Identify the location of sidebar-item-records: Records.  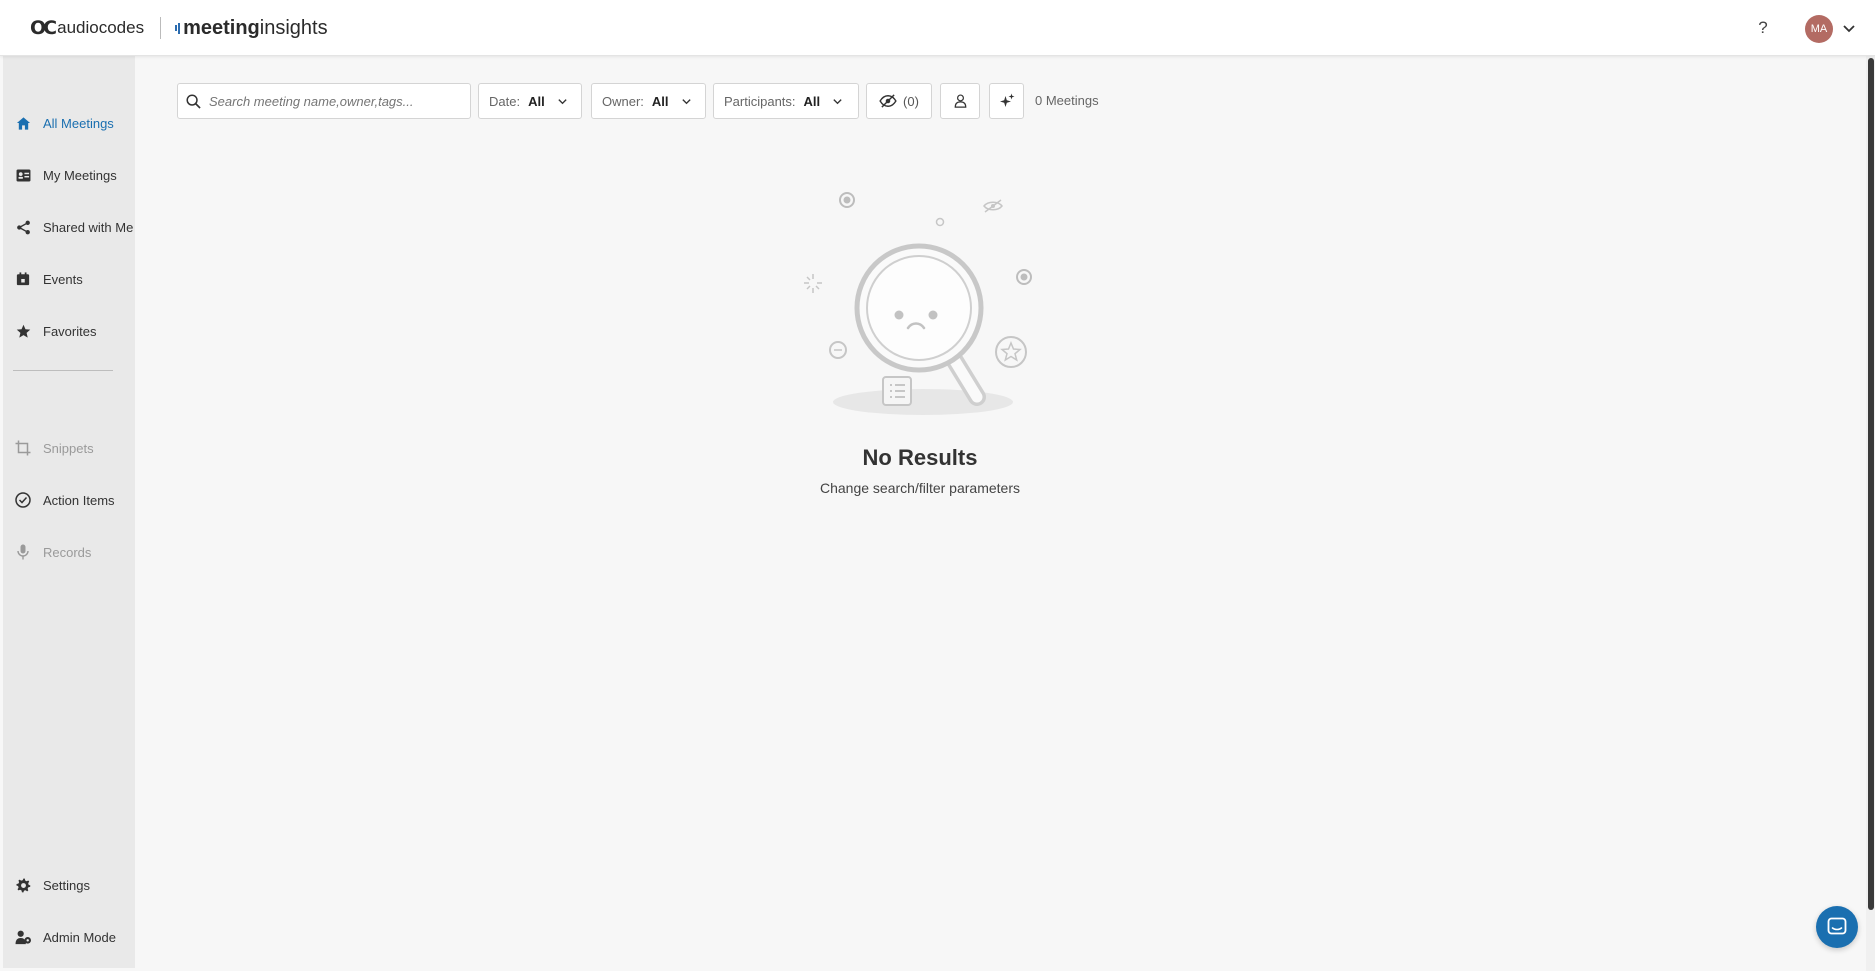
(69, 552).